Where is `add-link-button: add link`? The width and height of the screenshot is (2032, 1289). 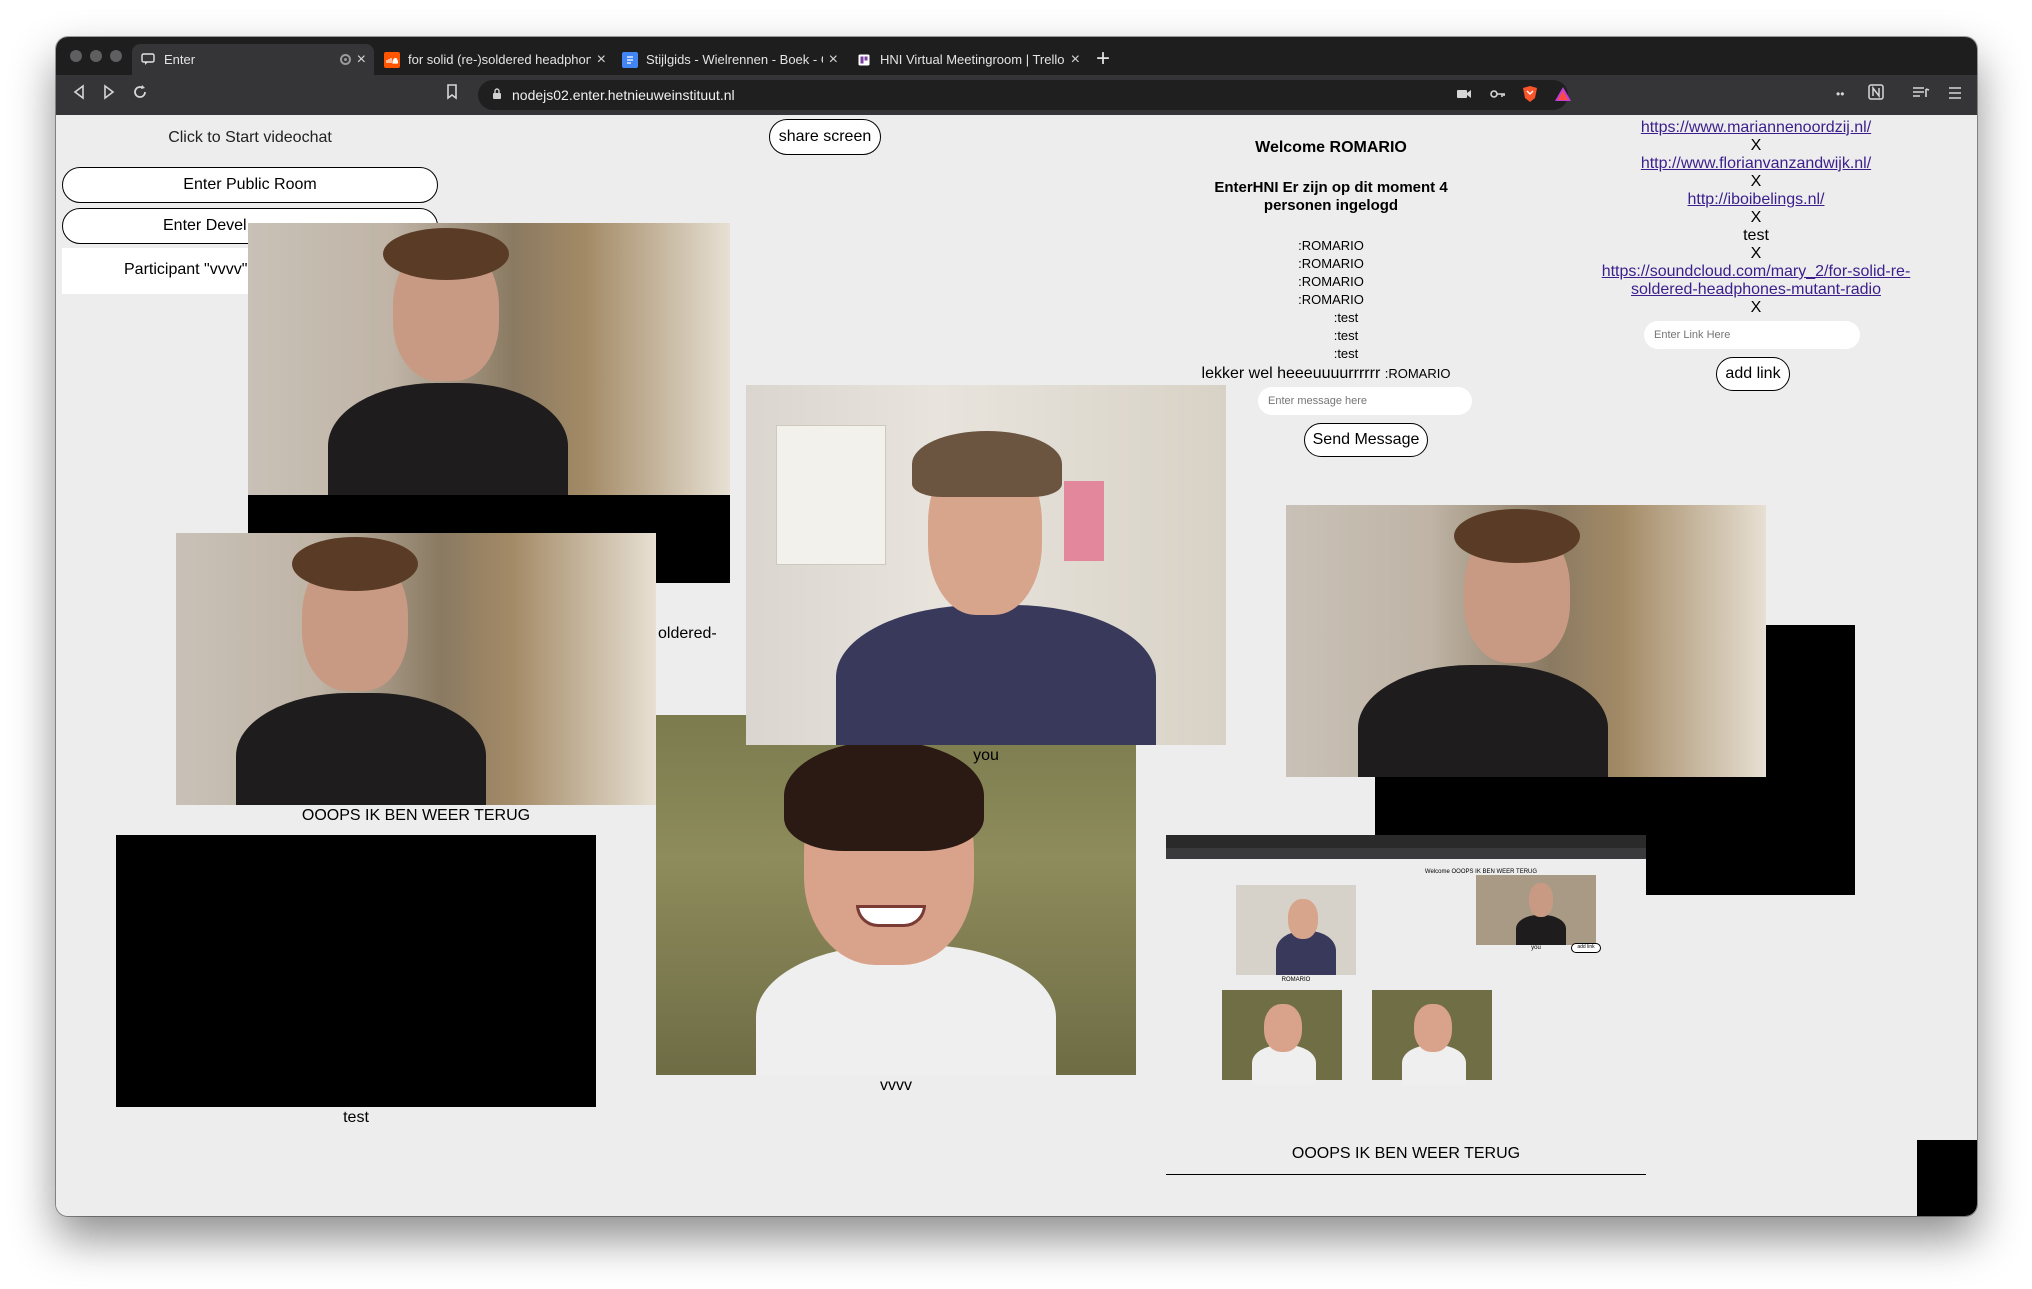 add-link-button: add link is located at coordinates (1753, 374).